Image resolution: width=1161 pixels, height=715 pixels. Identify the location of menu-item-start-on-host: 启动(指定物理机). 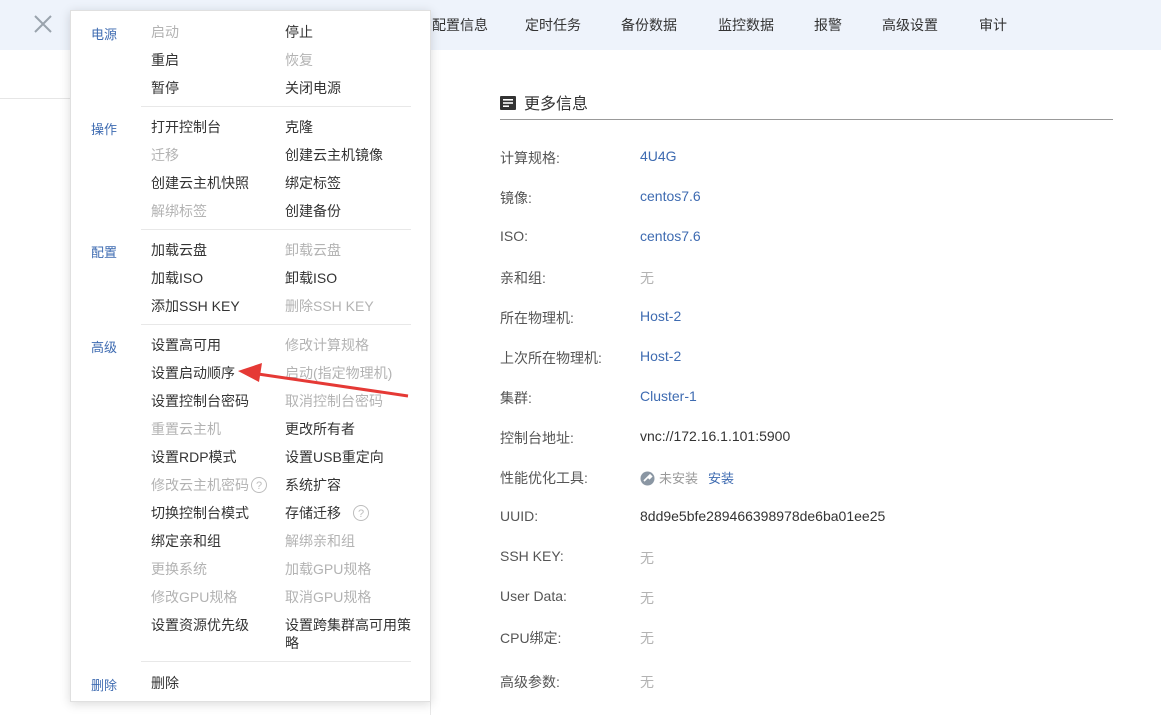
(339, 373).